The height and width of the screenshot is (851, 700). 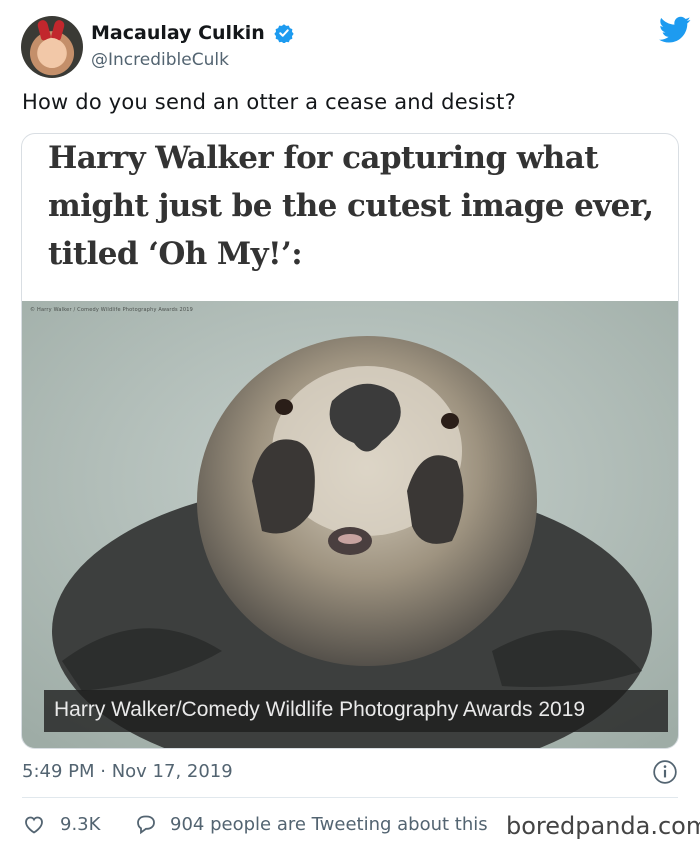 I want to click on verified-badge-icon, so click(x=284, y=33).